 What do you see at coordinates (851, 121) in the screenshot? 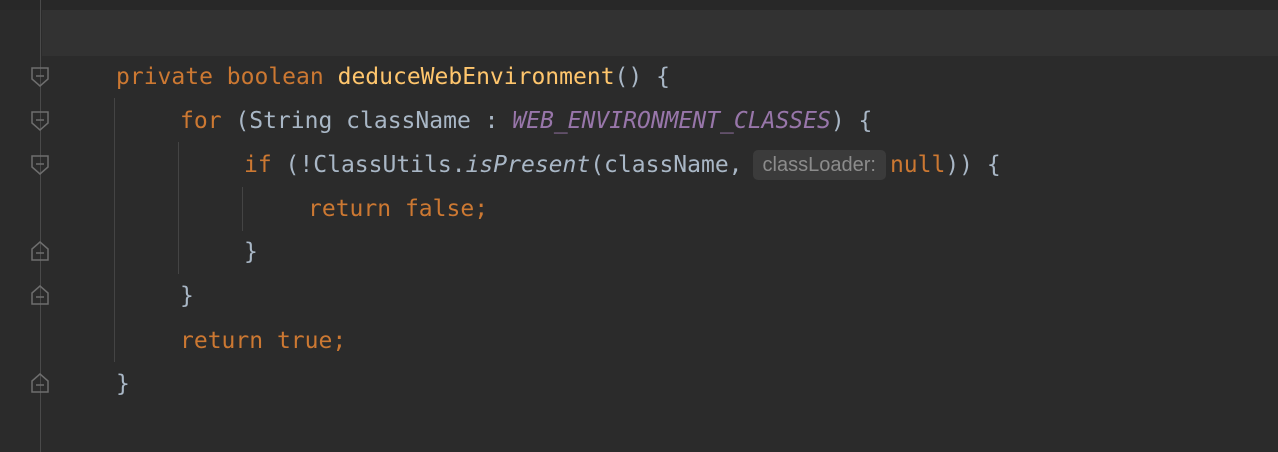
I see `code-punctuation: ) {` at bounding box center [851, 121].